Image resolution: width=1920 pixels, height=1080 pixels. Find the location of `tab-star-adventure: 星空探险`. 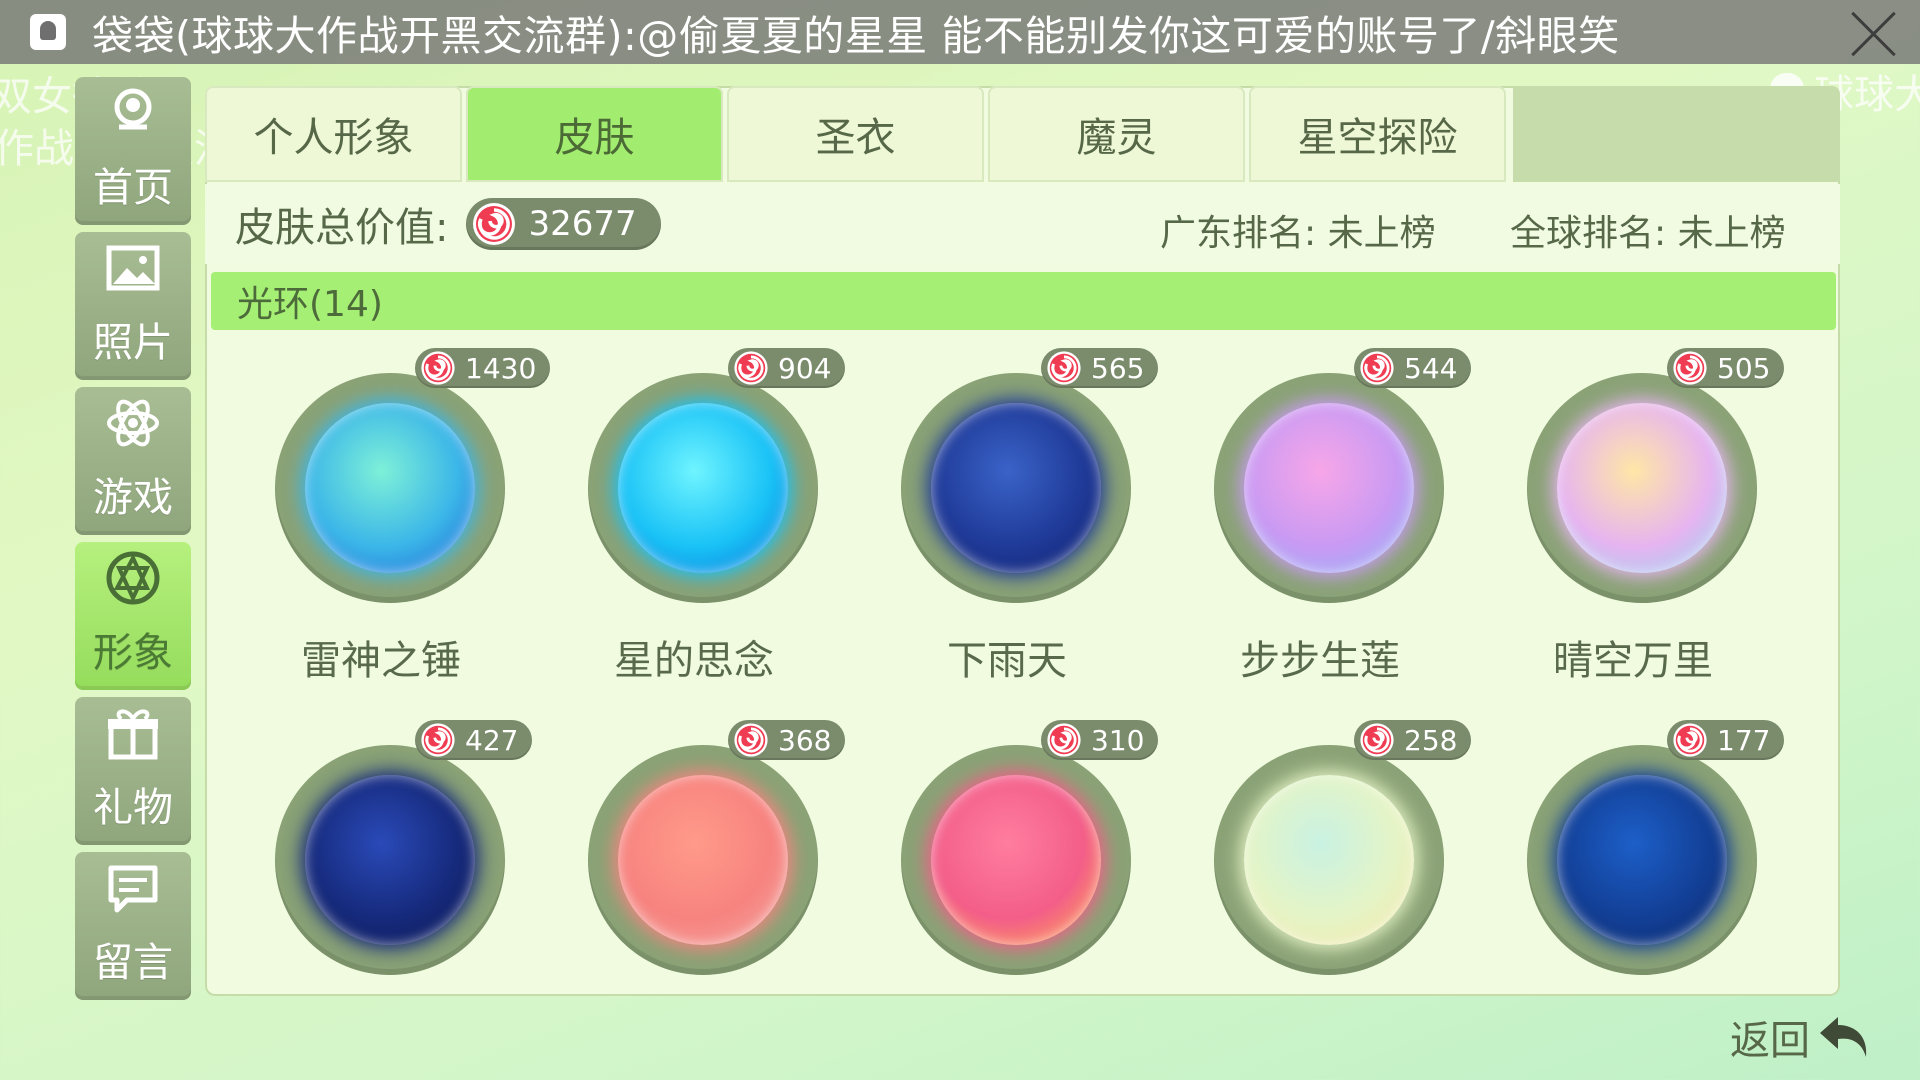

tab-star-adventure: 星空探险 is located at coordinates (1377, 134).